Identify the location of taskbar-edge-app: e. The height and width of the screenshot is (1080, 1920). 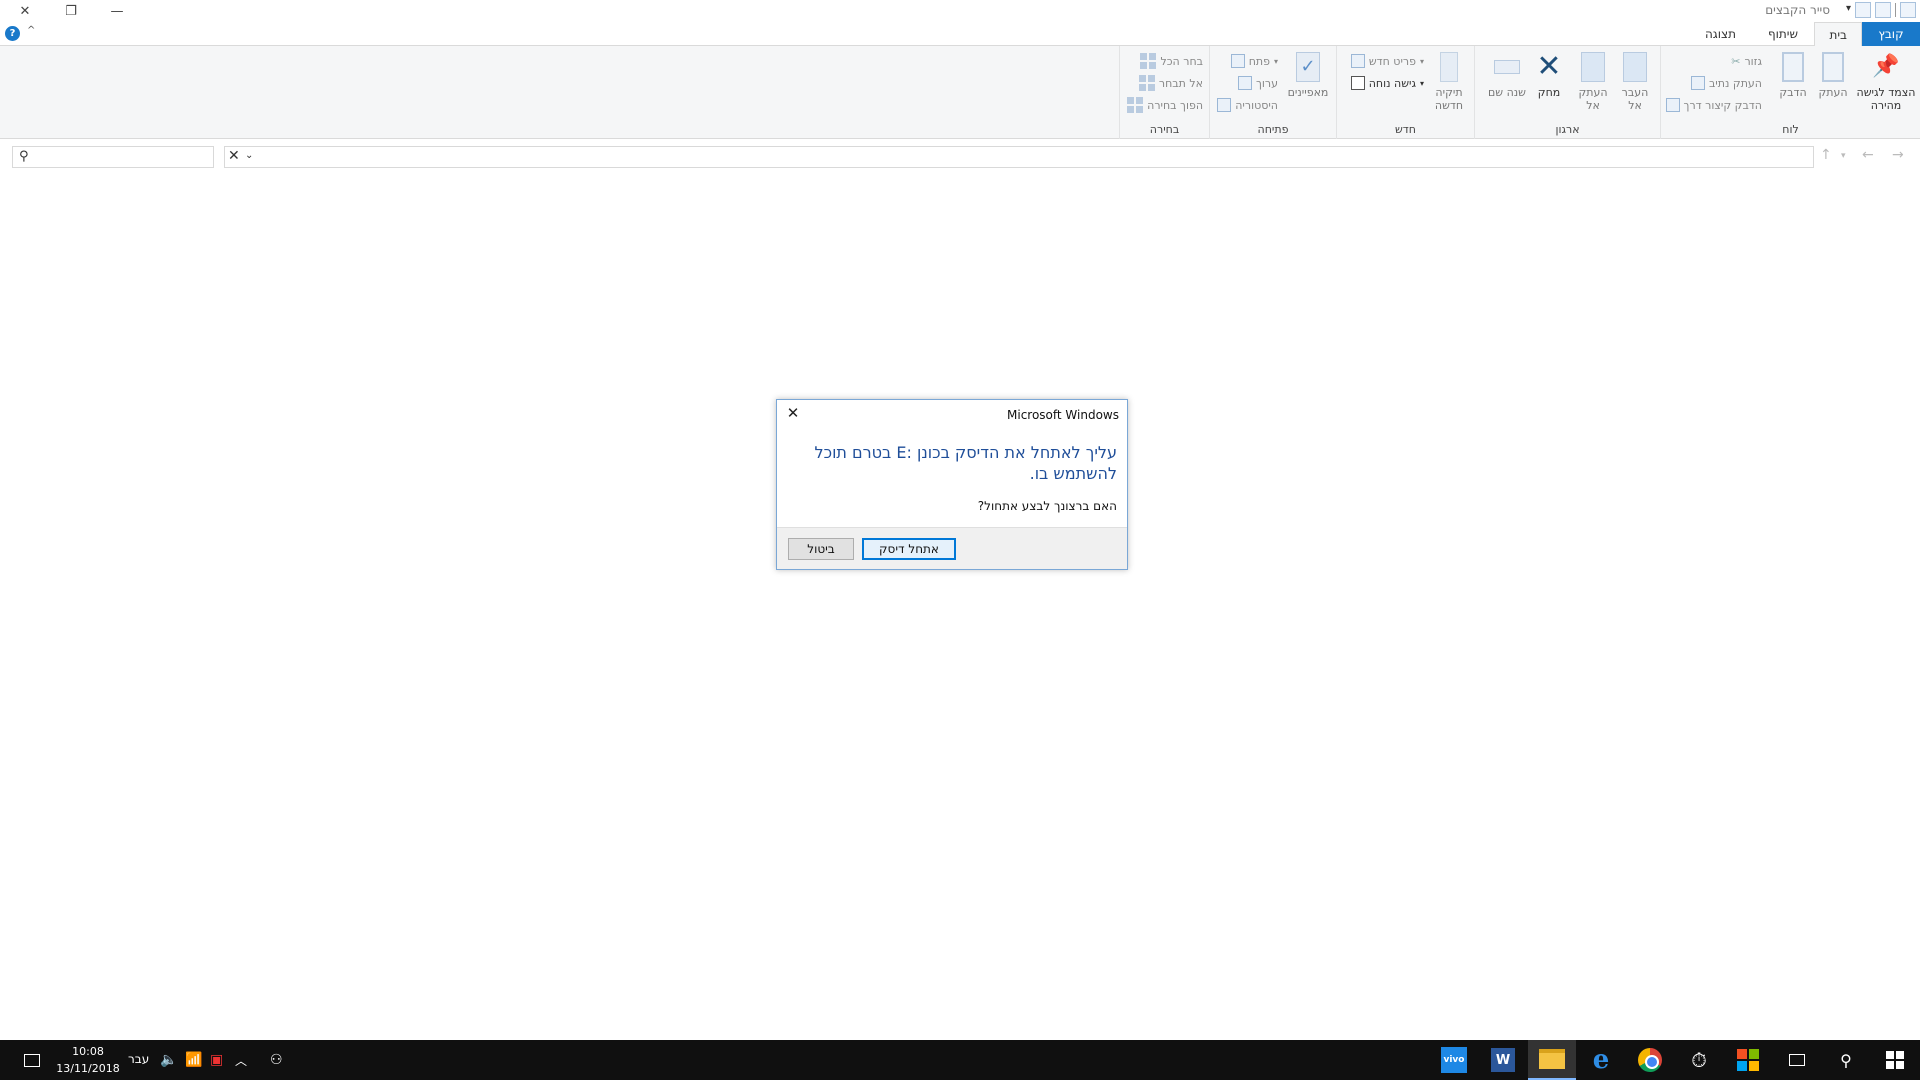
(1601, 1060).